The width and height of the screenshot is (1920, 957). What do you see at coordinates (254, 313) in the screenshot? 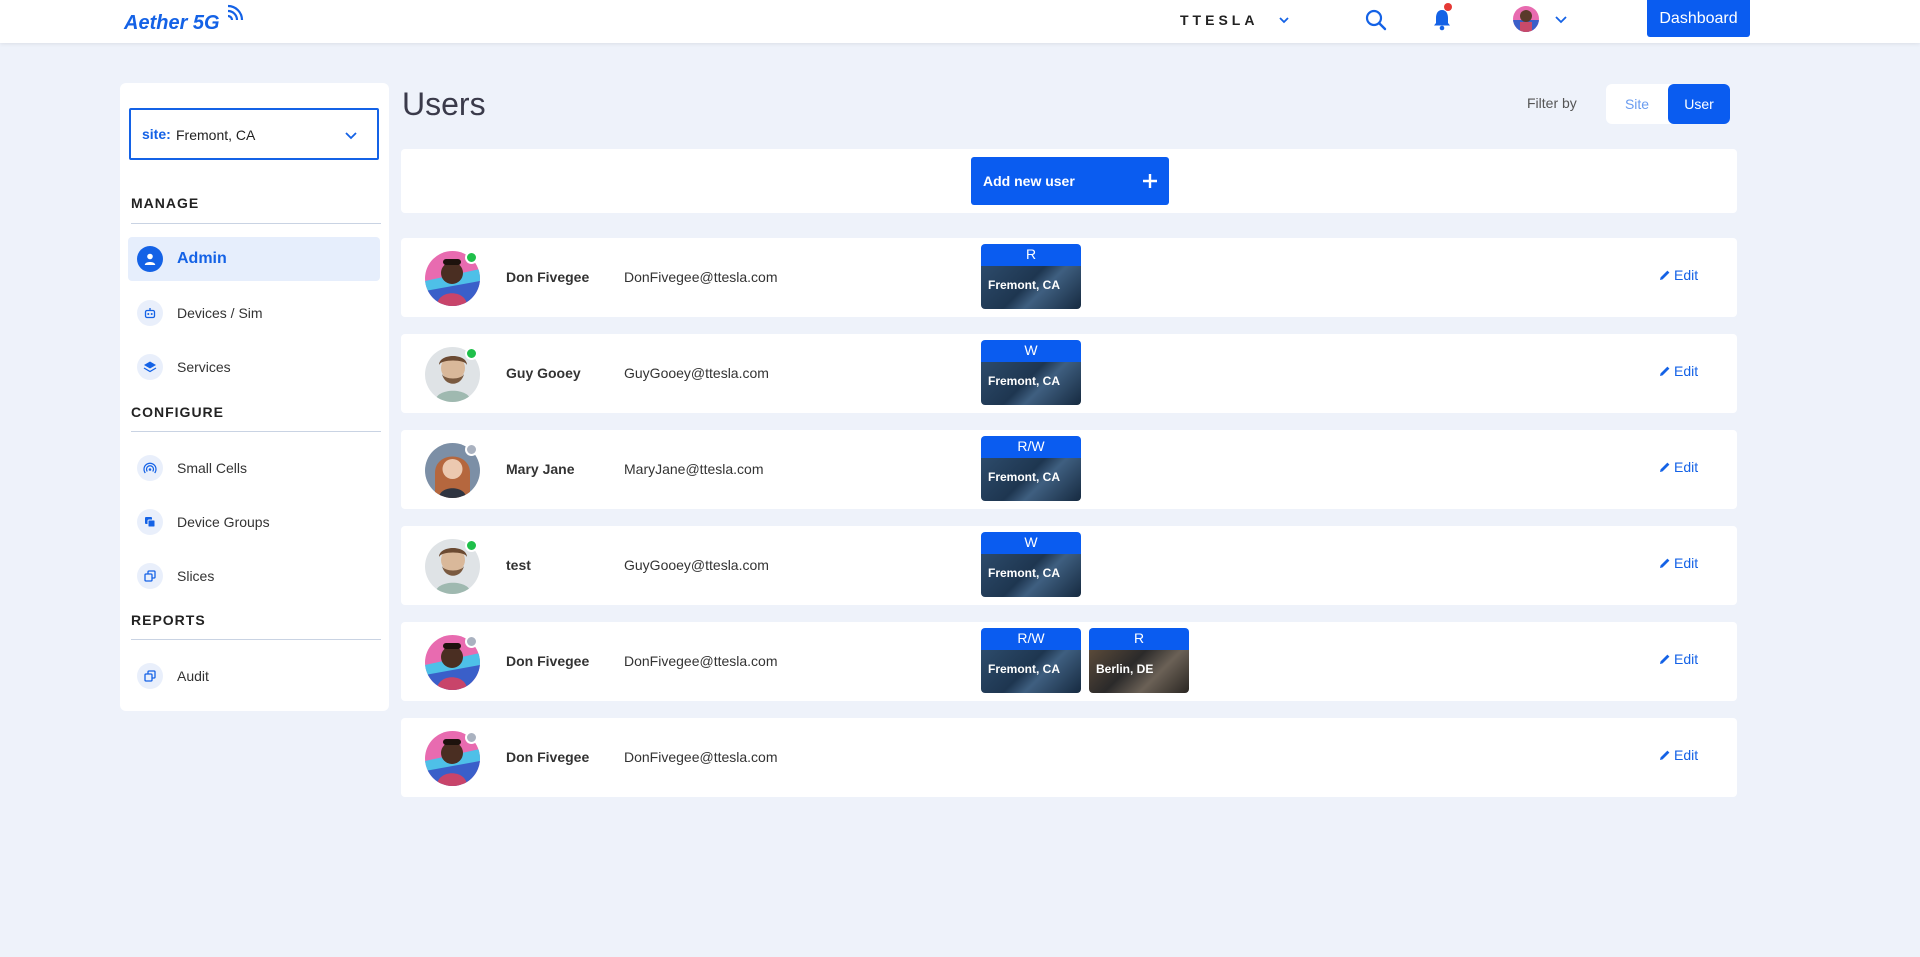
I see `sidebar-item-devices-sim: Devices / Sim` at bounding box center [254, 313].